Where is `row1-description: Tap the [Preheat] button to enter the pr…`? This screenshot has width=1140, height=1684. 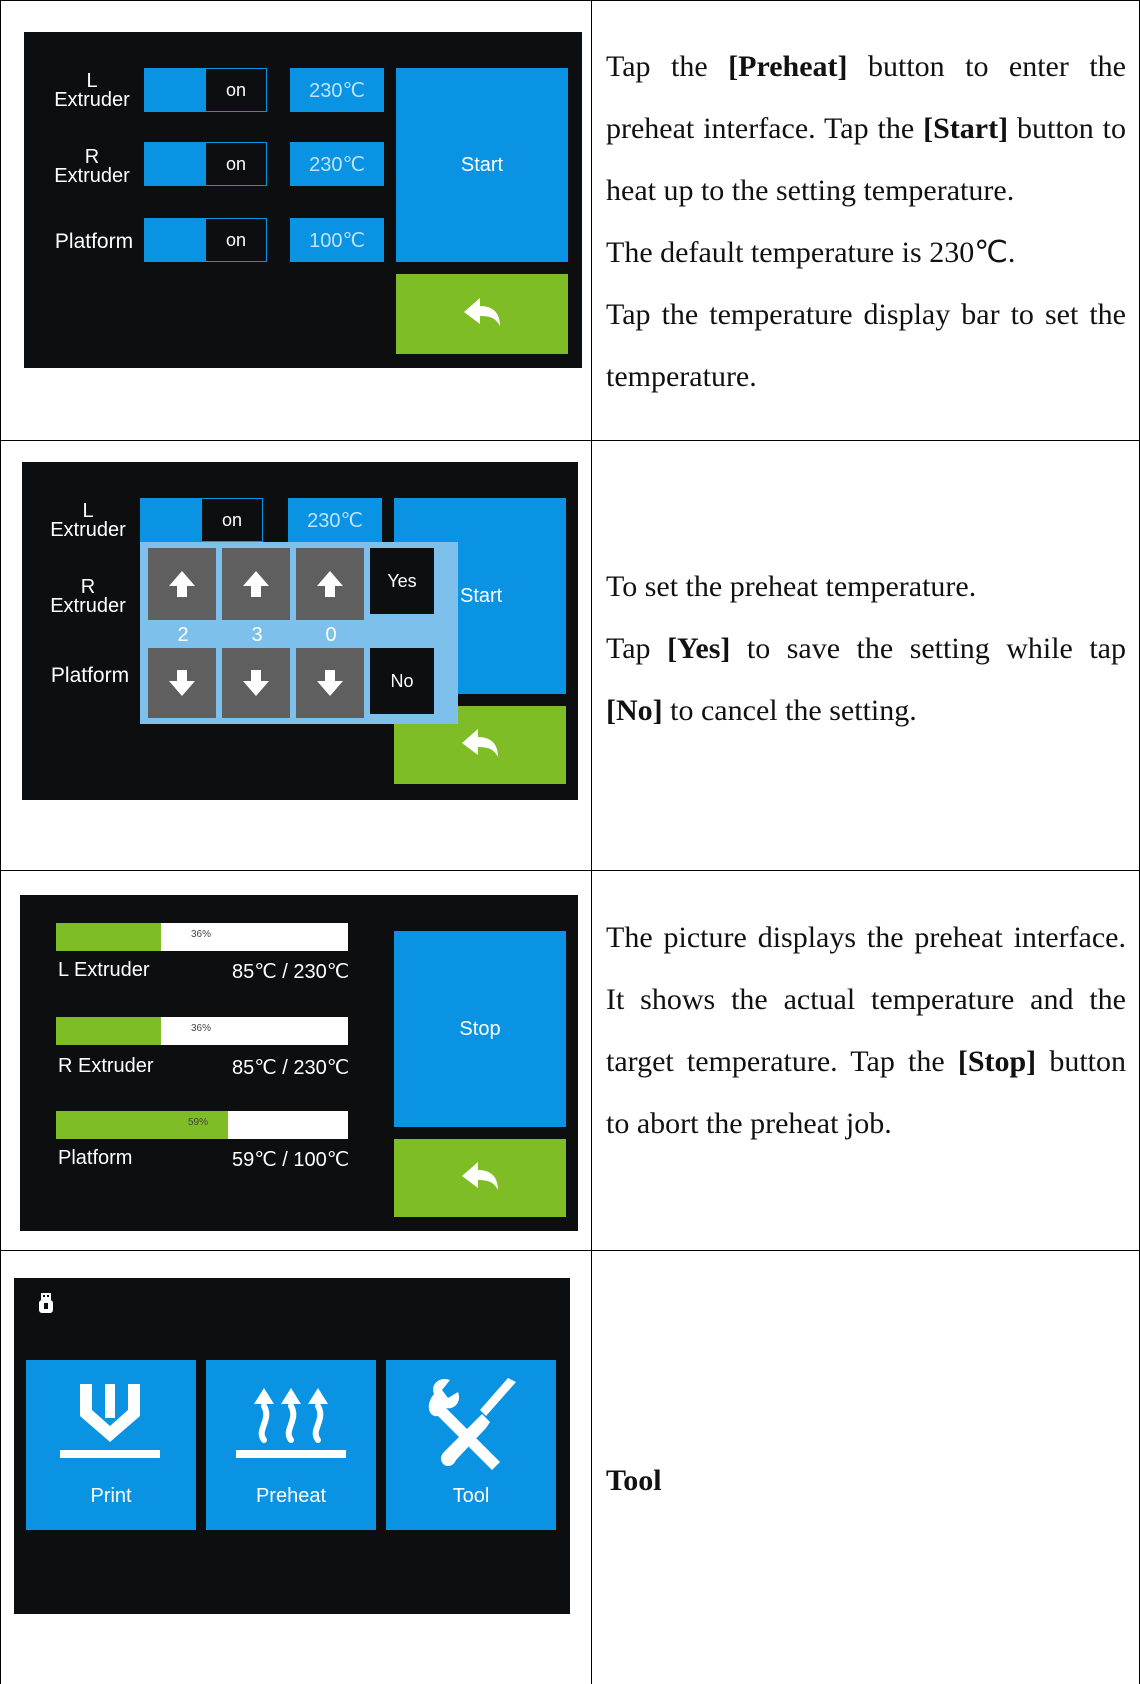
row1-description: Tap the [Preheat] button to enter the pr… is located at coordinates (866, 222).